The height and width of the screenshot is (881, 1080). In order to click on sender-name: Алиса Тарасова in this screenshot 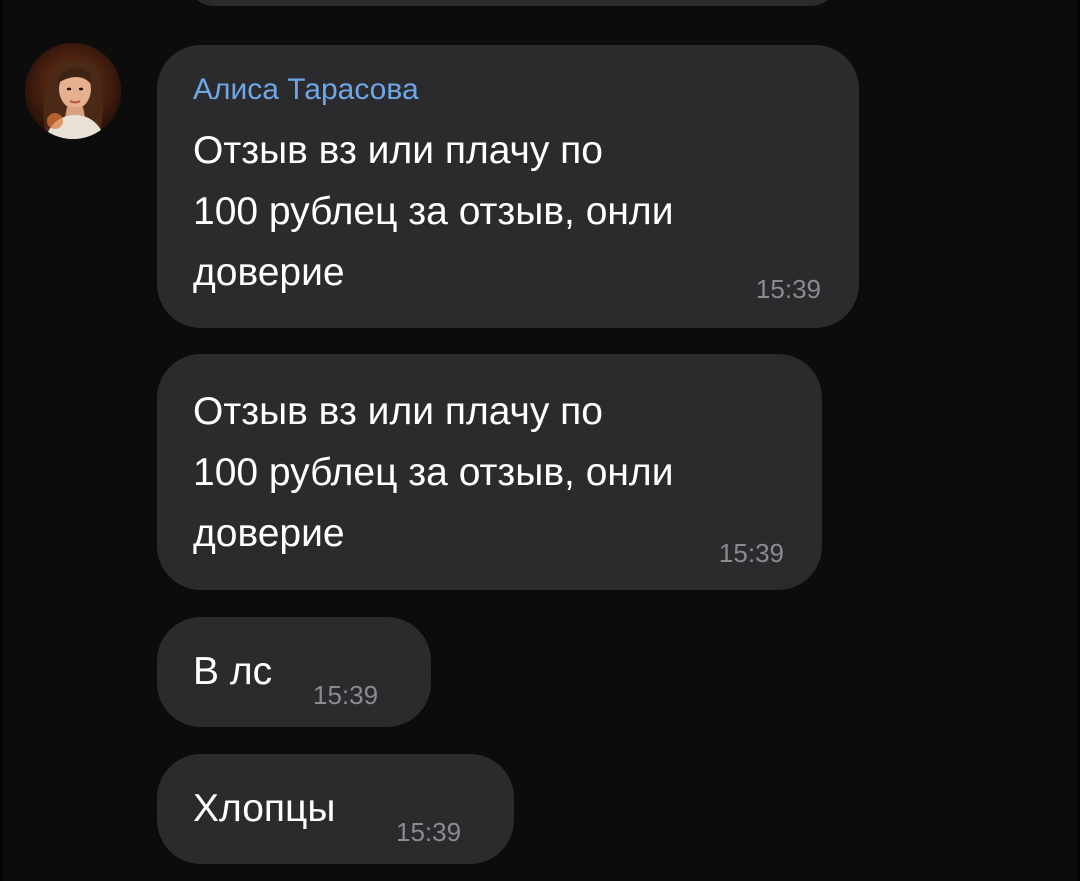, I will do `click(306, 90)`.